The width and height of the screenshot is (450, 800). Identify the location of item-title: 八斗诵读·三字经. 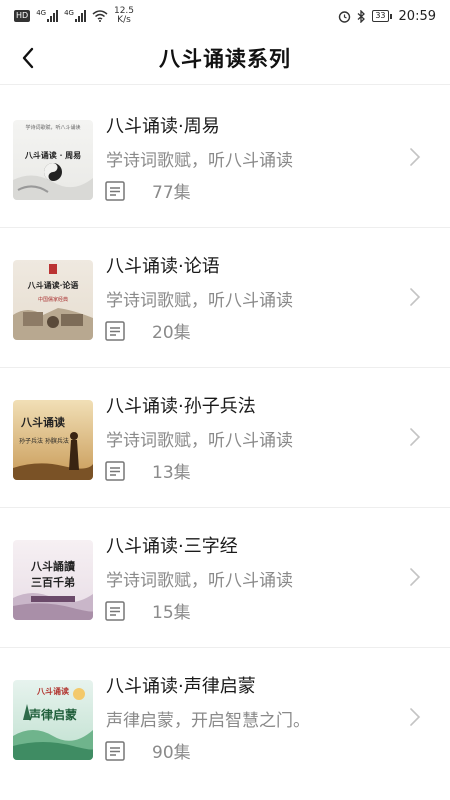
(172, 546).